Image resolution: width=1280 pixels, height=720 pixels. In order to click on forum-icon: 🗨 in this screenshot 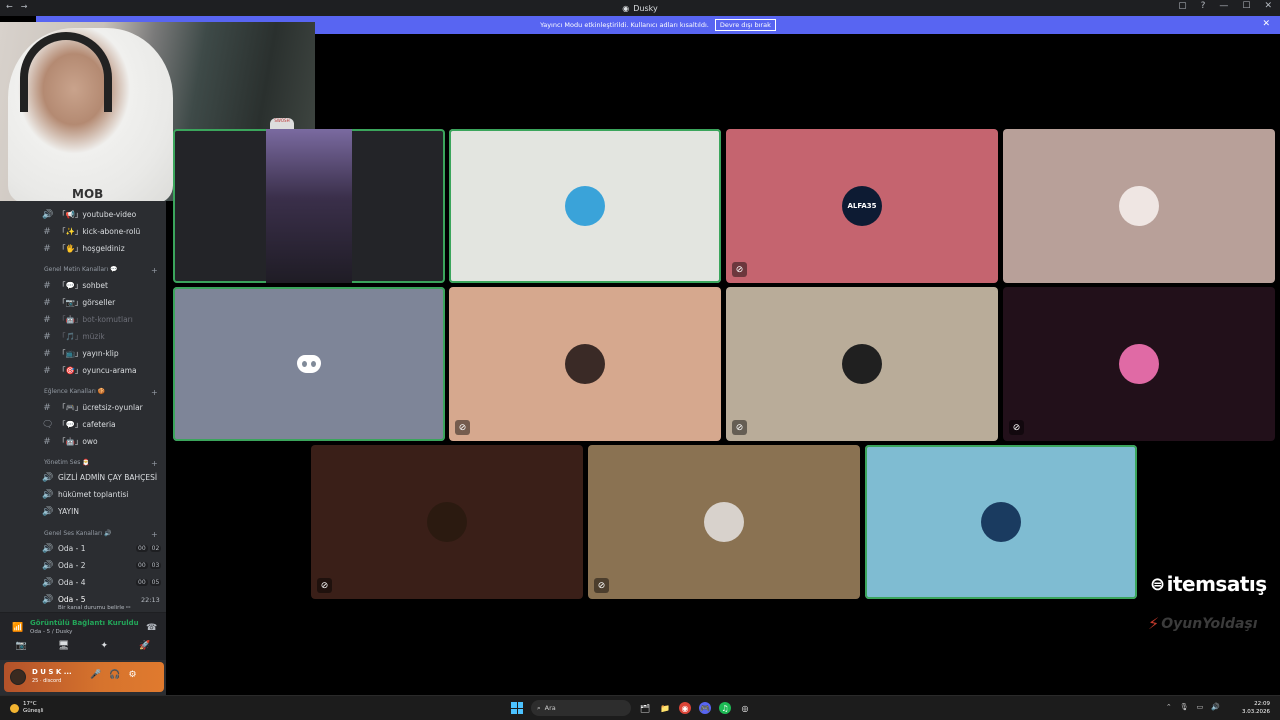, I will do `click(48, 424)`.